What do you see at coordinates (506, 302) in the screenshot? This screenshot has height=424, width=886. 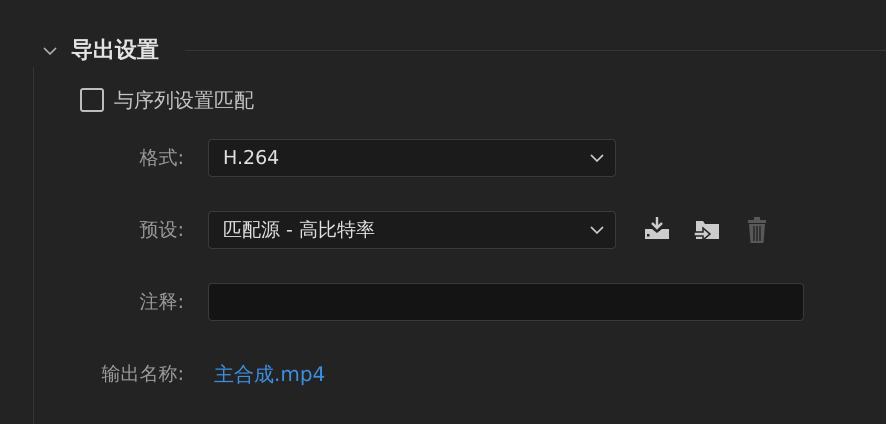 I see `comment-field` at bounding box center [506, 302].